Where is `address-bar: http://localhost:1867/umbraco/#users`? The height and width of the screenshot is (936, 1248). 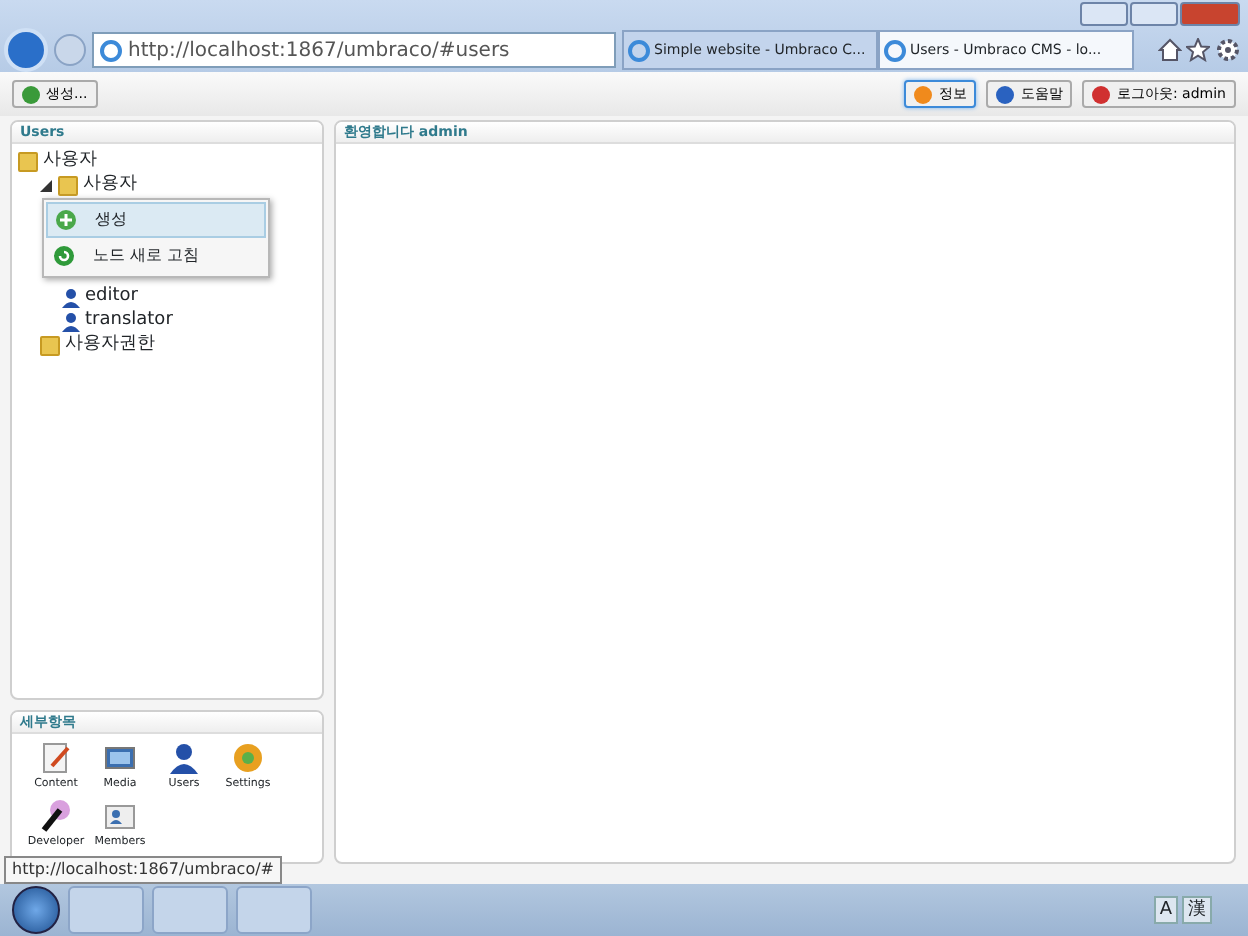 address-bar: http://localhost:1867/umbraco/#users is located at coordinates (354, 50).